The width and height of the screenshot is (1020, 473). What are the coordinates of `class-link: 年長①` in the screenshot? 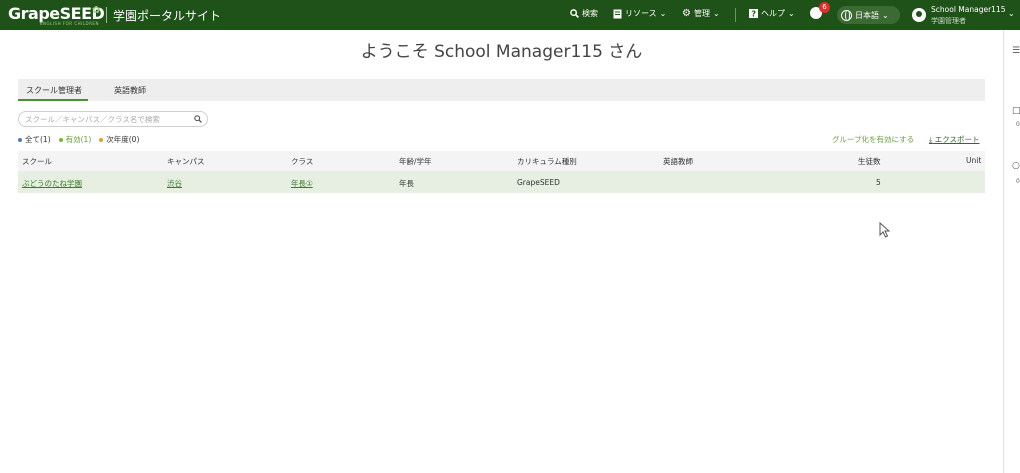 It's located at (302, 183).